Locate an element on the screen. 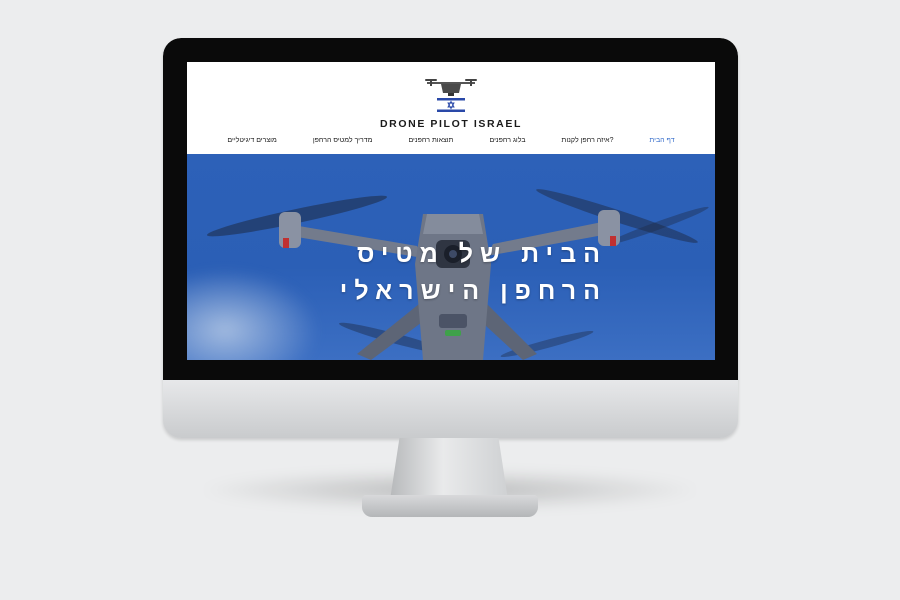 This screenshot has width=900, height=600. hero-heading-line-1: הבית של מטיס is located at coordinates (481, 254).